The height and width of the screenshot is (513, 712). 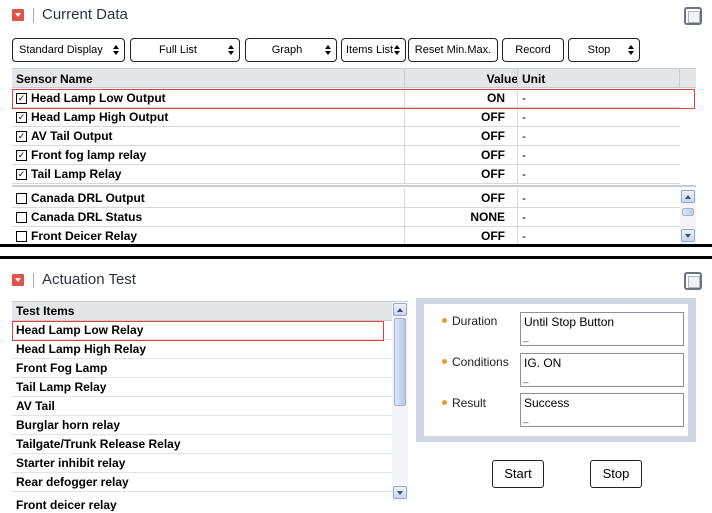 I want to click on test-item: Starter inhibit relay, so click(x=202, y=463).